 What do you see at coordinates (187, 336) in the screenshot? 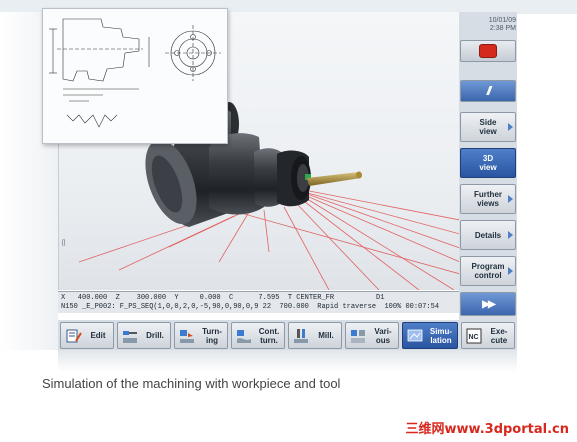
I see `turning-icon` at bounding box center [187, 336].